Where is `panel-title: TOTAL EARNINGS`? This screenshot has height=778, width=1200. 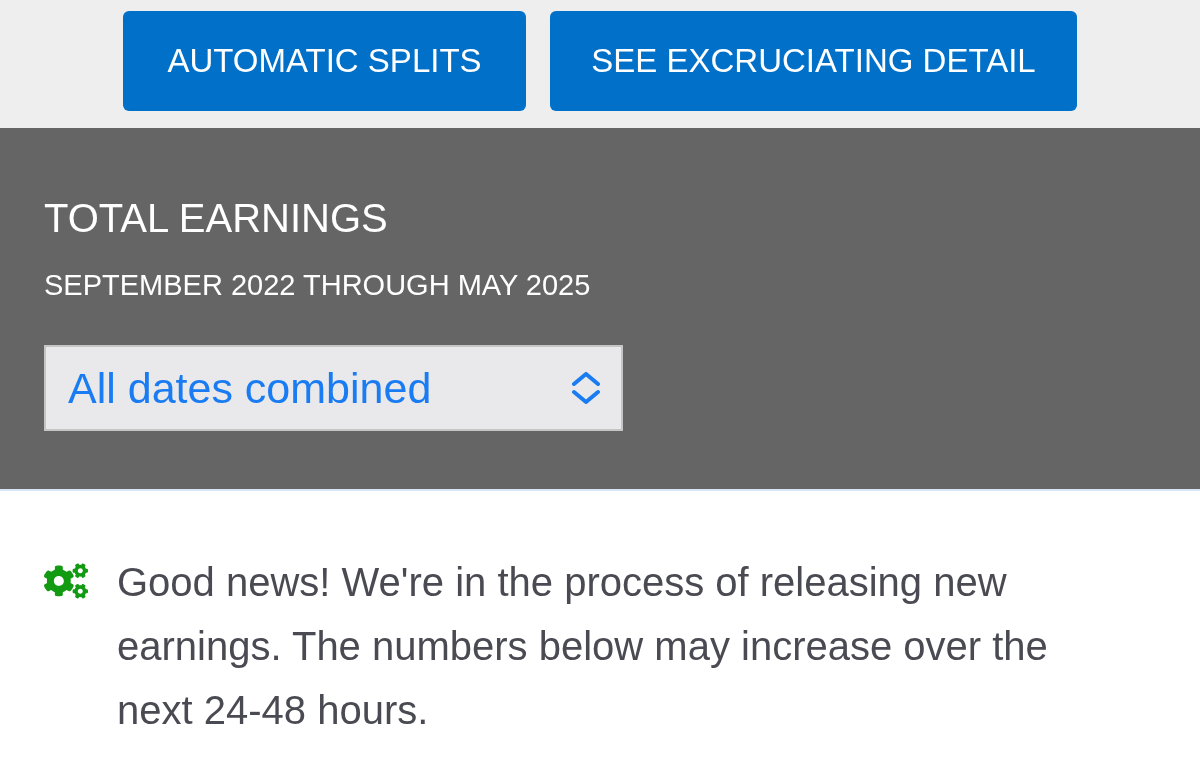
panel-title: TOTAL EARNINGS is located at coordinates (216, 218).